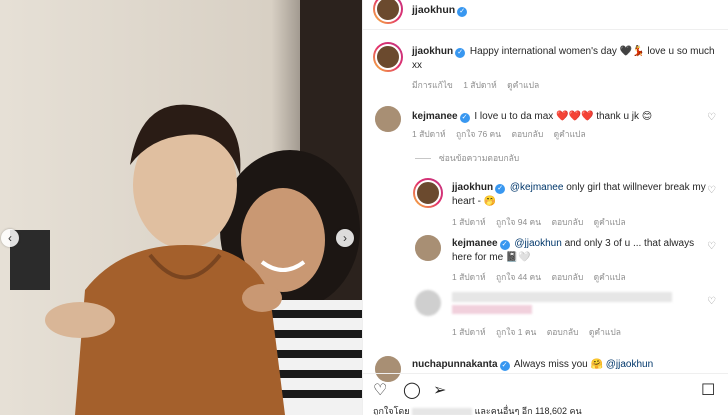  I want to click on like-comment-heart-icon: ♡, so click(711, 117).